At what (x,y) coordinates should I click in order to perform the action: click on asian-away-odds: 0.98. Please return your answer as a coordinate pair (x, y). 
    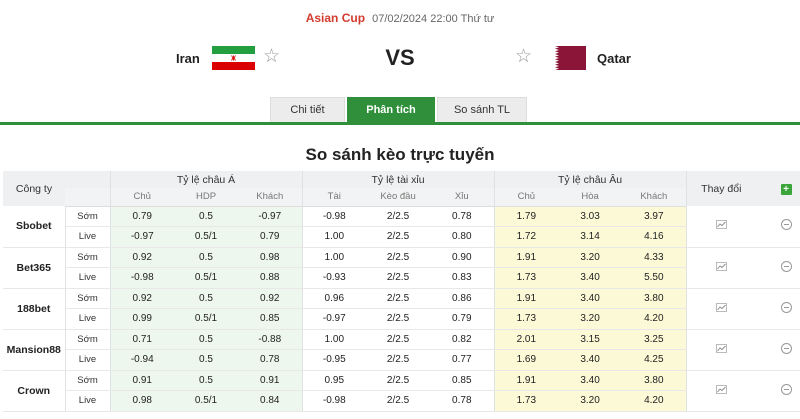
    Looking at the image, I should click on (270, 257).